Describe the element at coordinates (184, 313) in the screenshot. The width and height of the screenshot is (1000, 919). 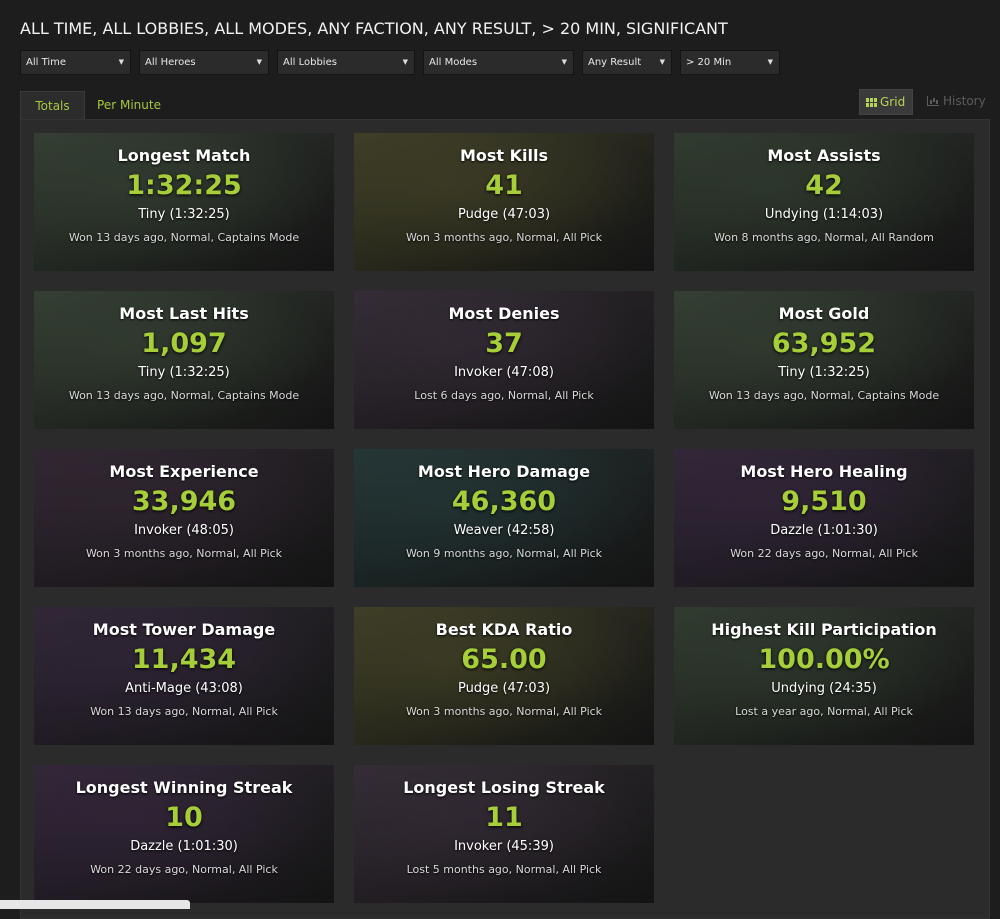
I see `record-label: Most Last Hits` at that location.